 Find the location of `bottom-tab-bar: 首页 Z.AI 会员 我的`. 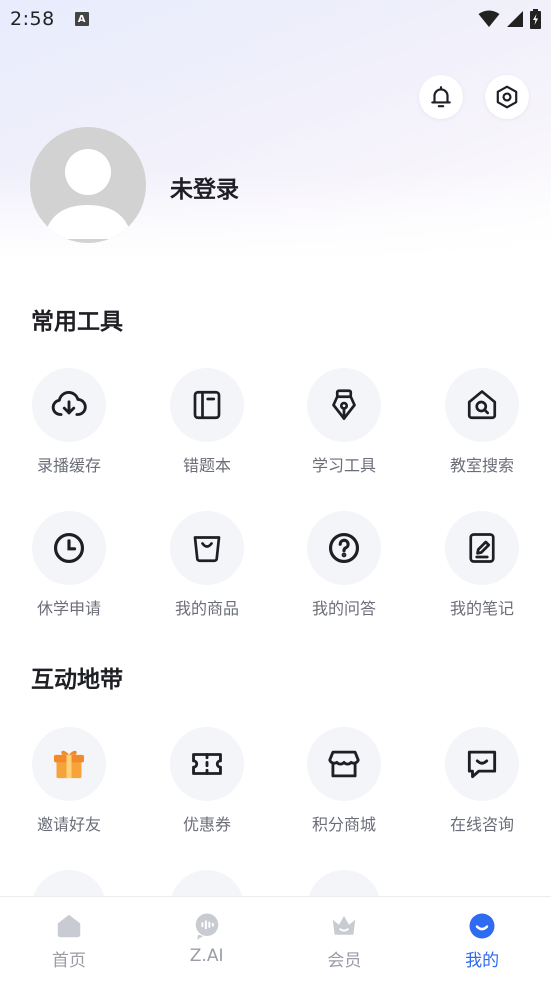

bottom-tab-bar: 首页 Z.AI 会员 我的 is located at coordinates (275, 938).